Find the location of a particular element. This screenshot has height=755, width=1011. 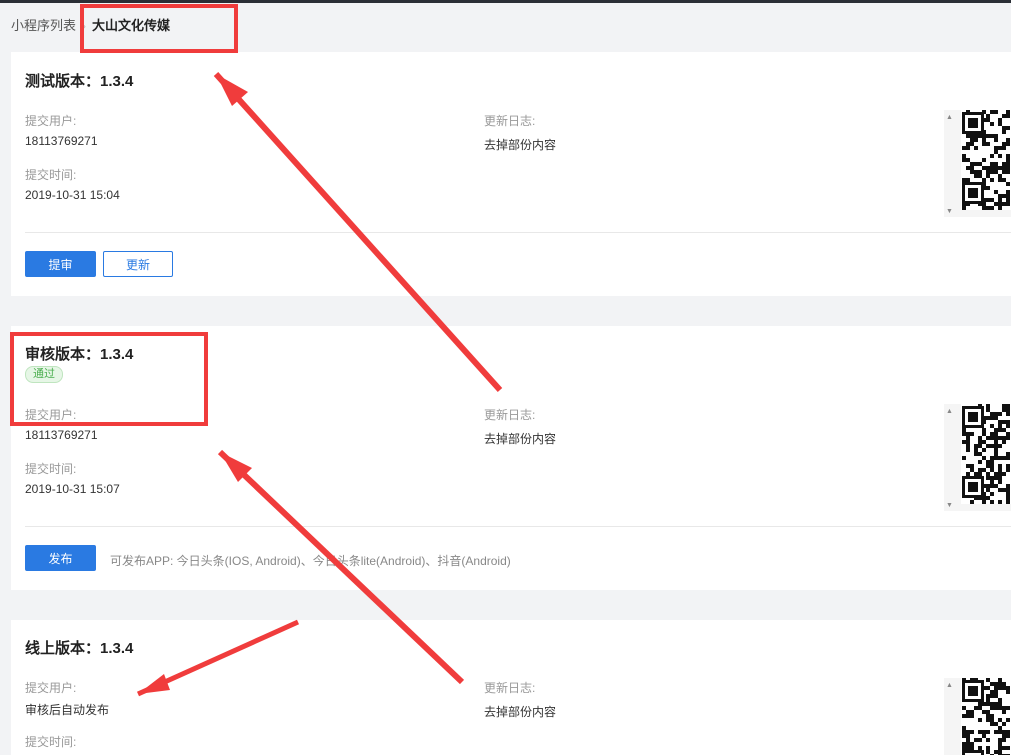

publish-button: 发布 is located at coordinates (60, 558).